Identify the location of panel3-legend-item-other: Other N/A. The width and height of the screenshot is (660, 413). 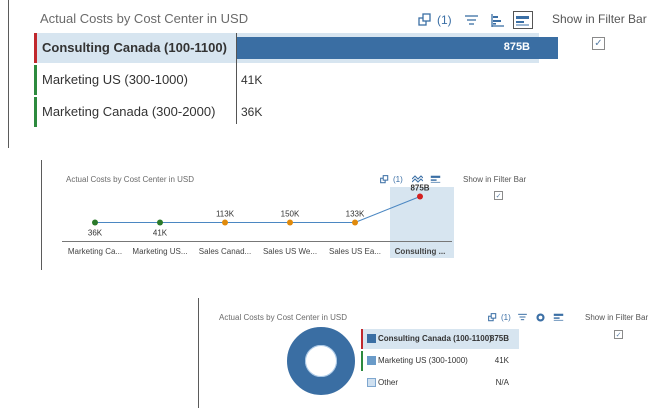
(440, 383).